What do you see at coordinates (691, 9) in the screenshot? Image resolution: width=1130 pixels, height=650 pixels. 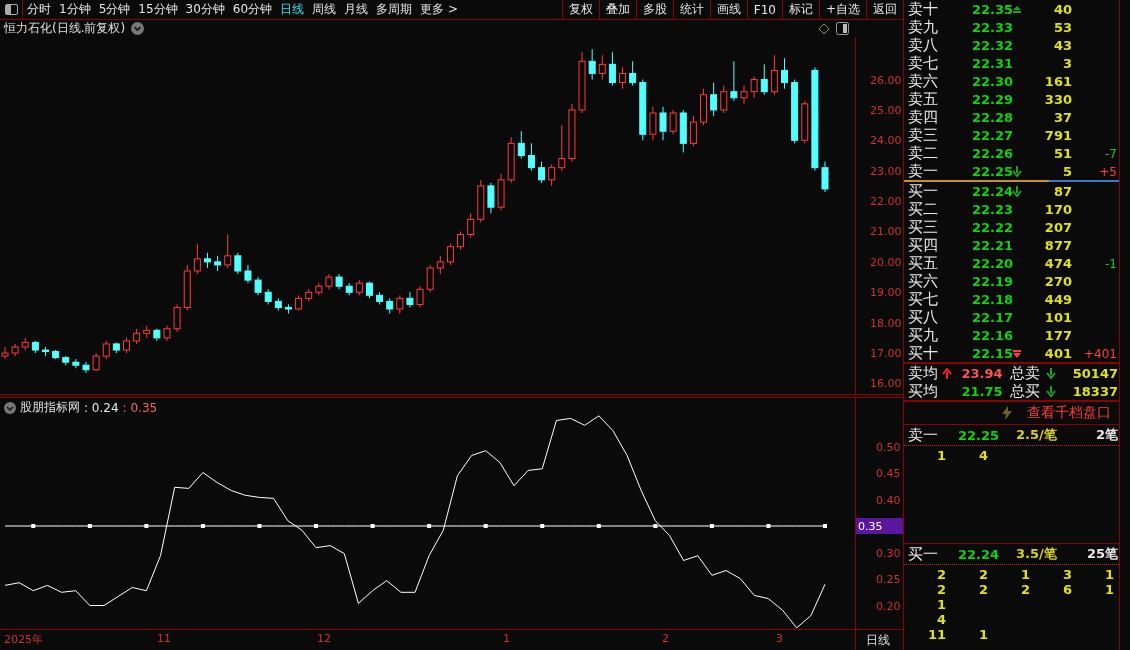 I see `toolbar-button: 统计` at bounding box center [691, 9].